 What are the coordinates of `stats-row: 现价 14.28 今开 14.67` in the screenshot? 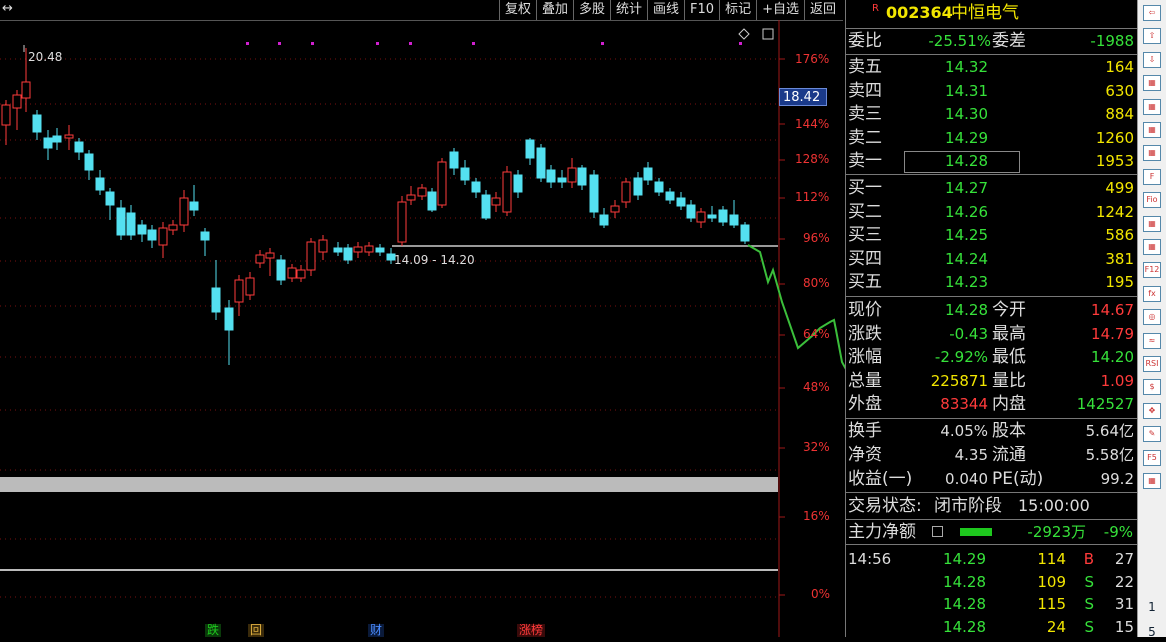 It's located at (992, 310).